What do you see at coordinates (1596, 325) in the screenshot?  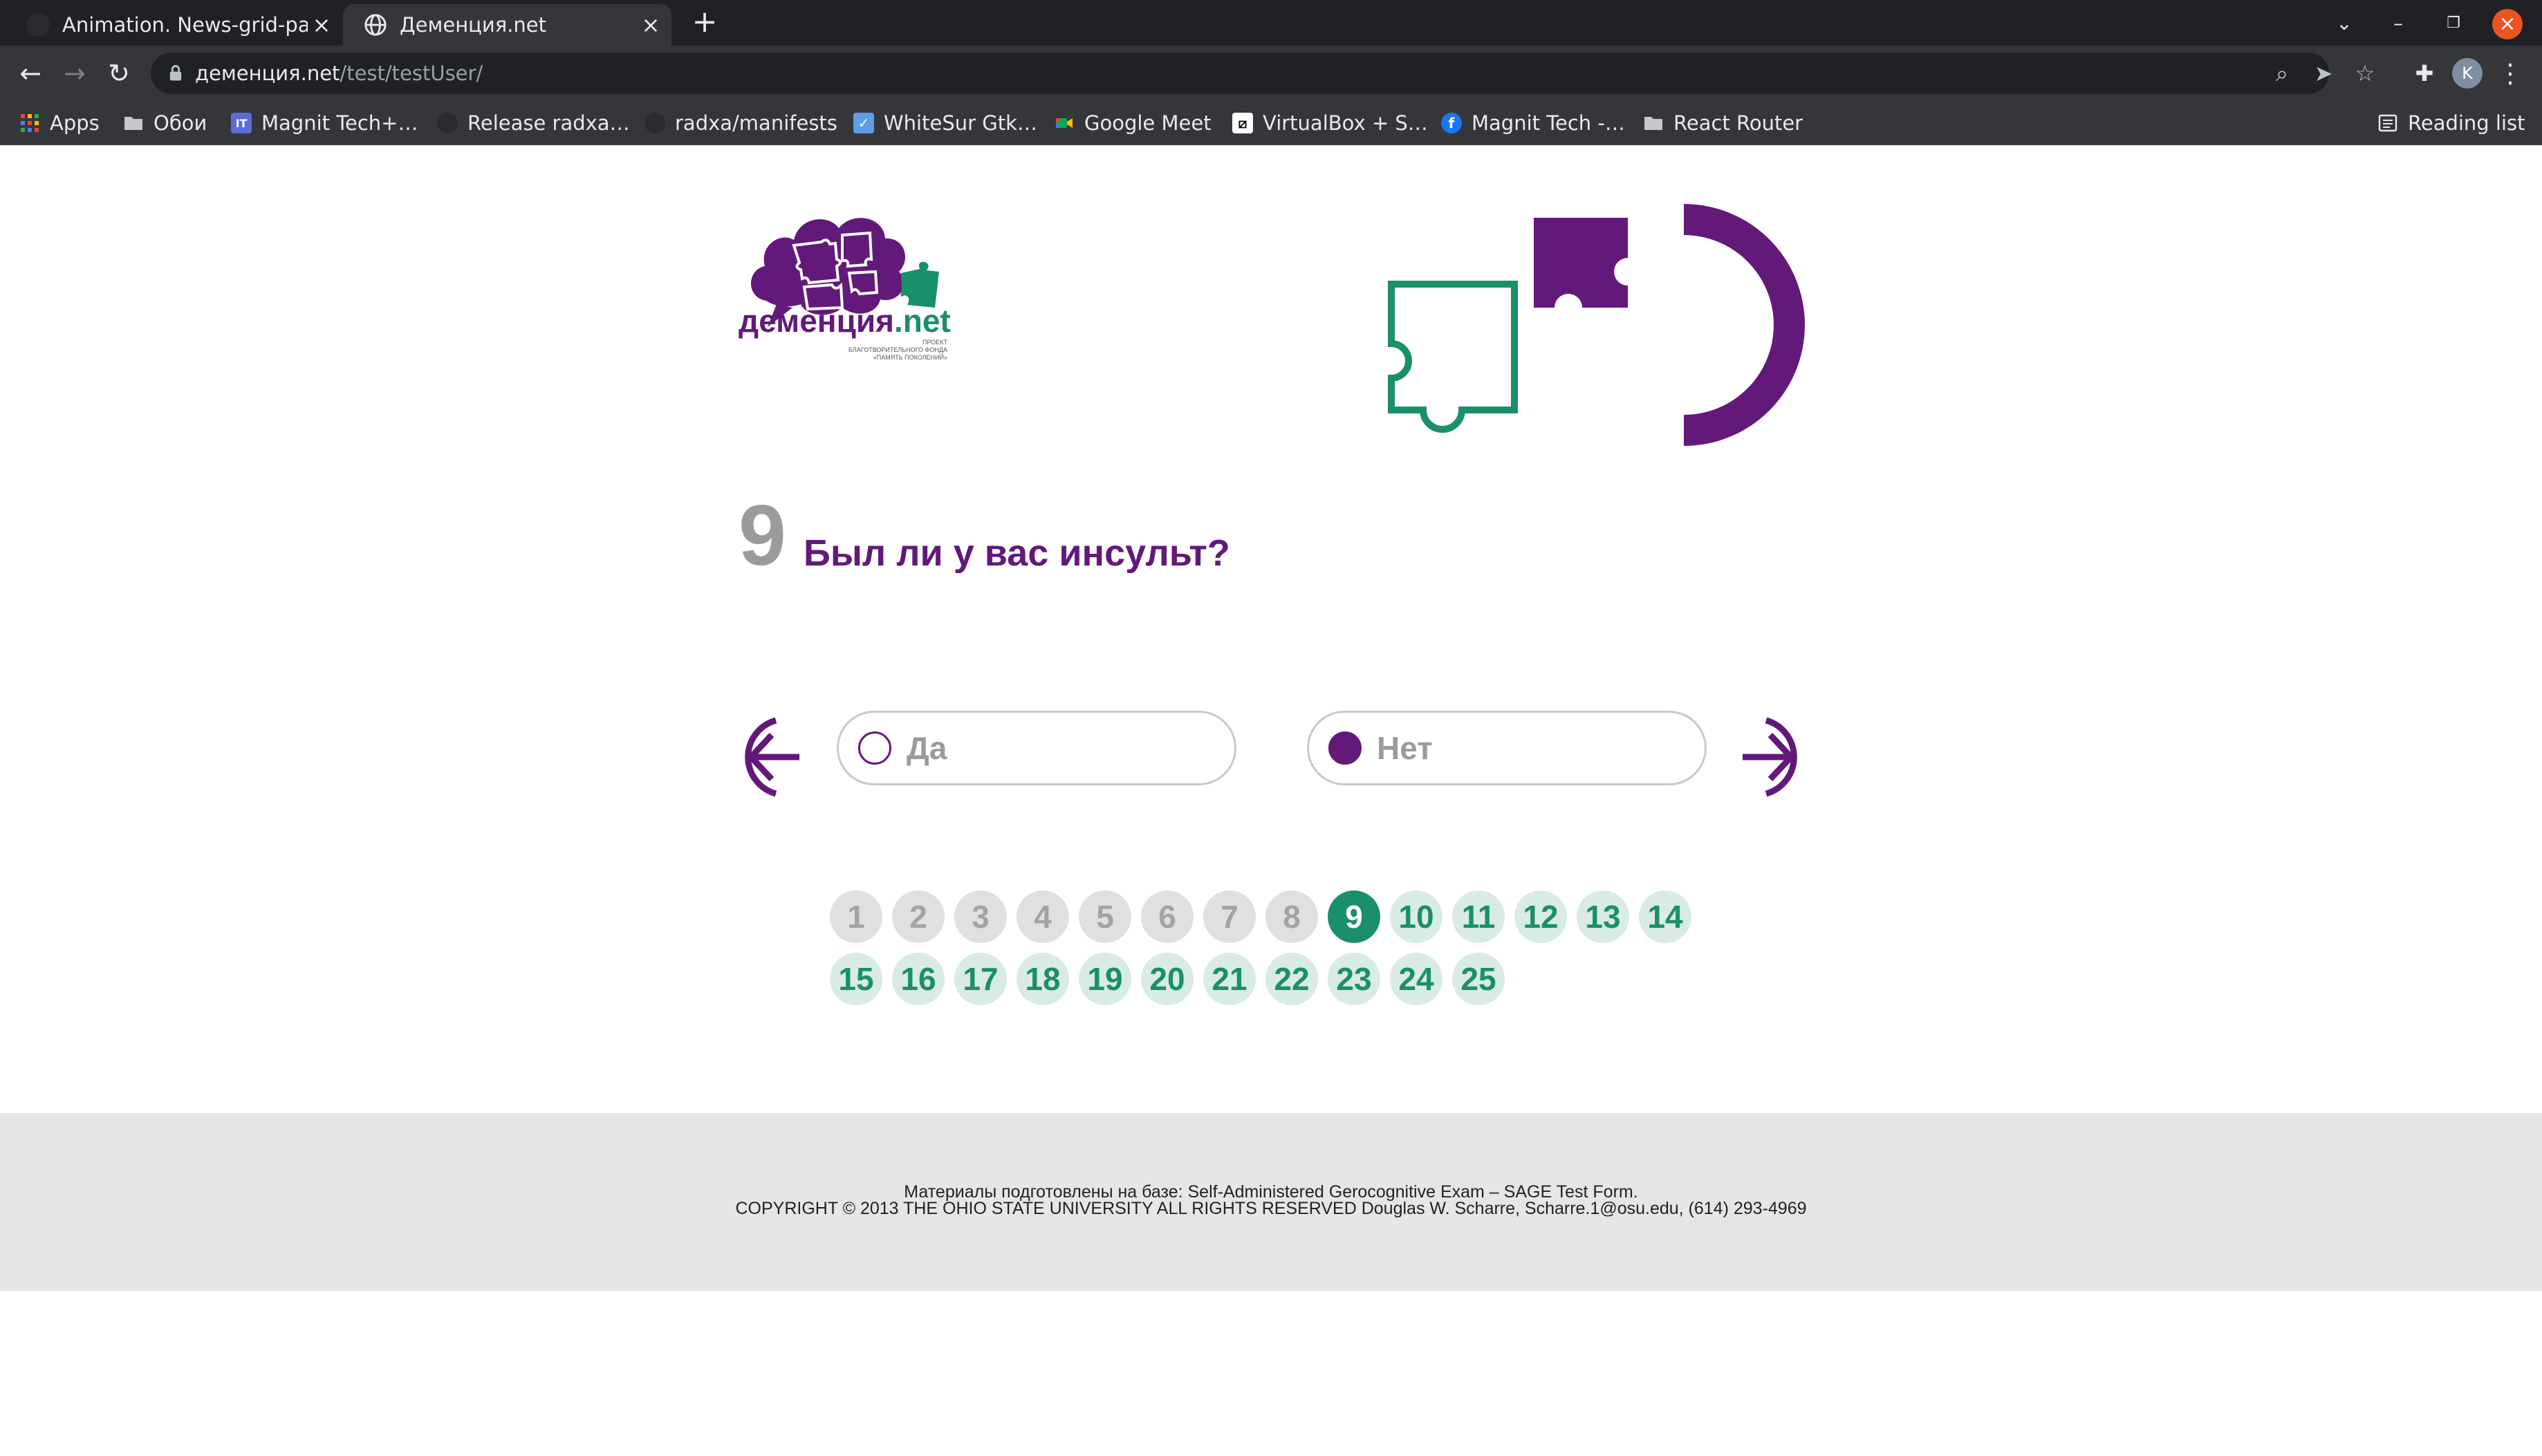 I see `hero-decoration` at bounding box center [1596, 325].